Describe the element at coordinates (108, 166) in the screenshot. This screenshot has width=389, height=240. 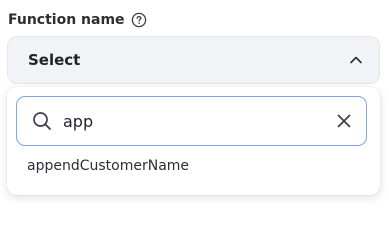
I see `option-item: appendCustomerName` at that location.